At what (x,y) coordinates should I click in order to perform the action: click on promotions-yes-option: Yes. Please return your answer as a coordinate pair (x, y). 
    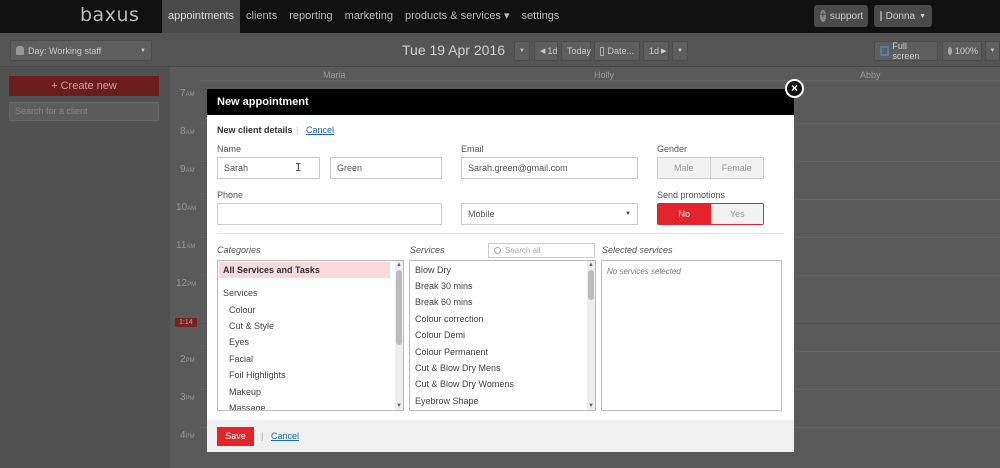
    Looking at the image, I should click on (736, 214).